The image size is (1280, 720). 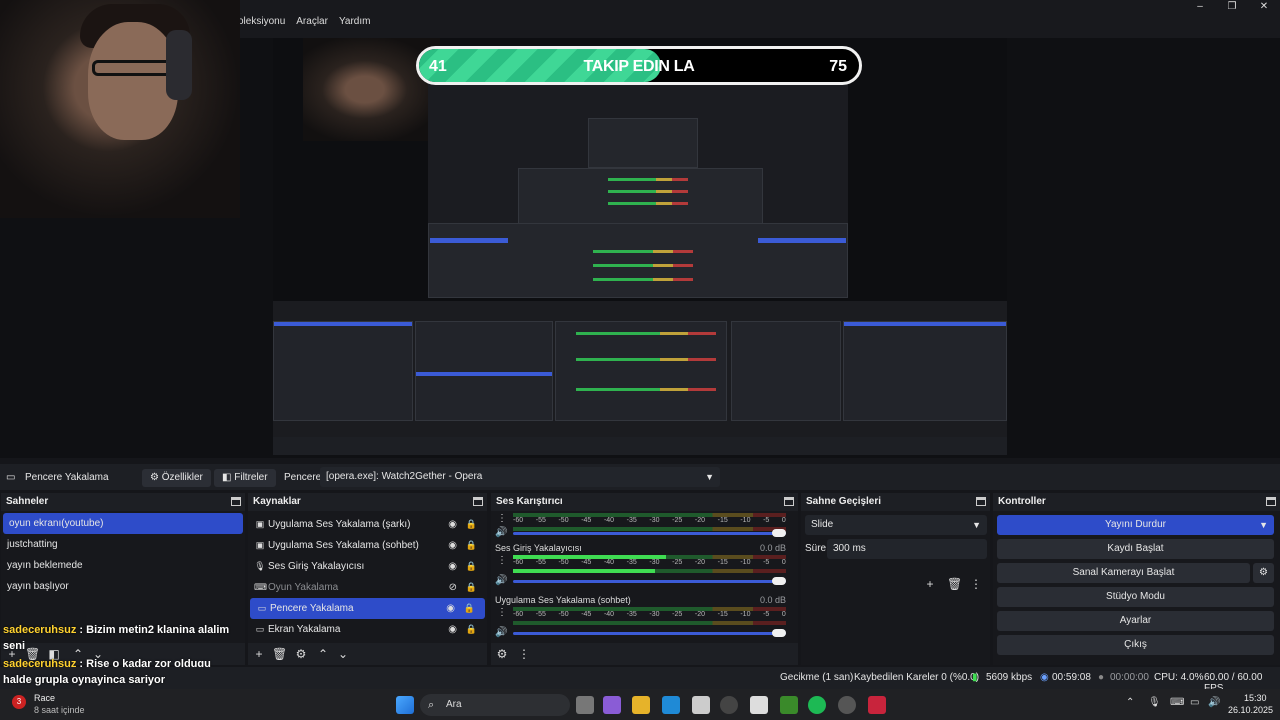 I want to click on studio-mode-button: Stüdyo Modu, so click(x=1135, y=597).